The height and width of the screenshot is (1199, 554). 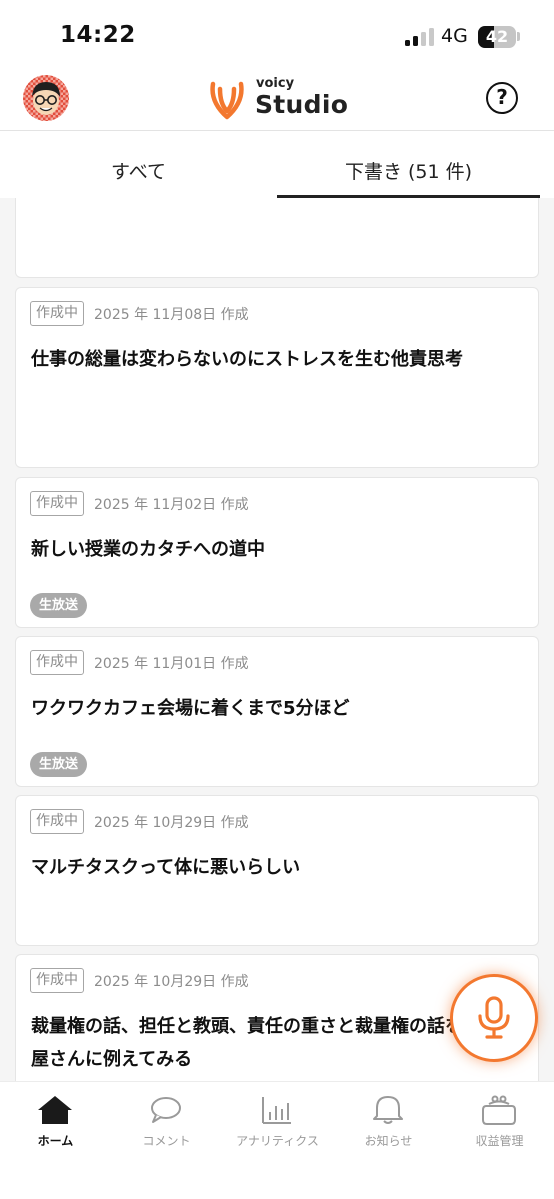 What do you see at coordinates (138, 164) in the screenshot?
I see `tab-all: すべて` at bounding box center [138, 164].